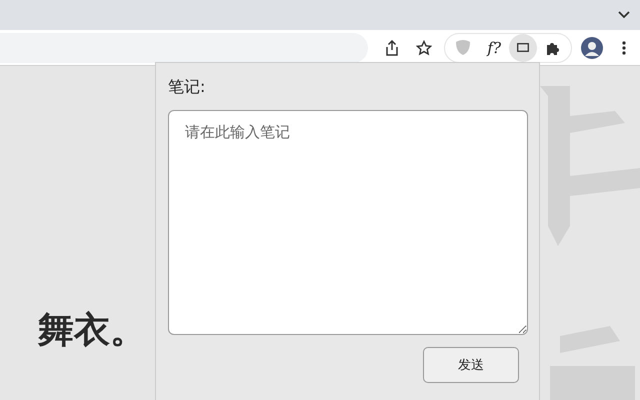 The image size is (640, 400). What do you see at coordinates (187, 87) in the screenshot?
I see `note-label: 笔记:` at bounding box center [187, 87].